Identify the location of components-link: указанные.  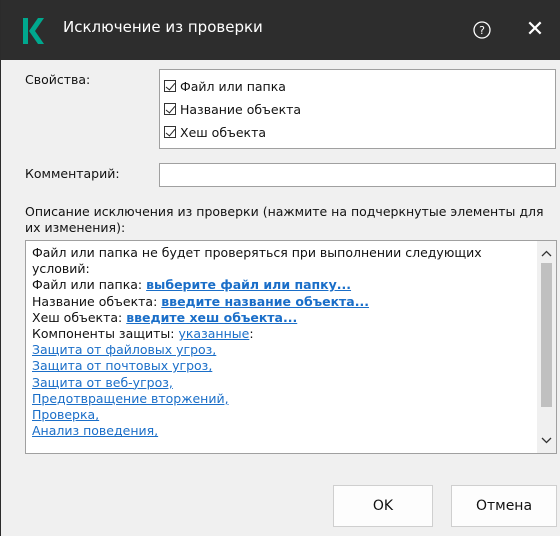
(213, 333).